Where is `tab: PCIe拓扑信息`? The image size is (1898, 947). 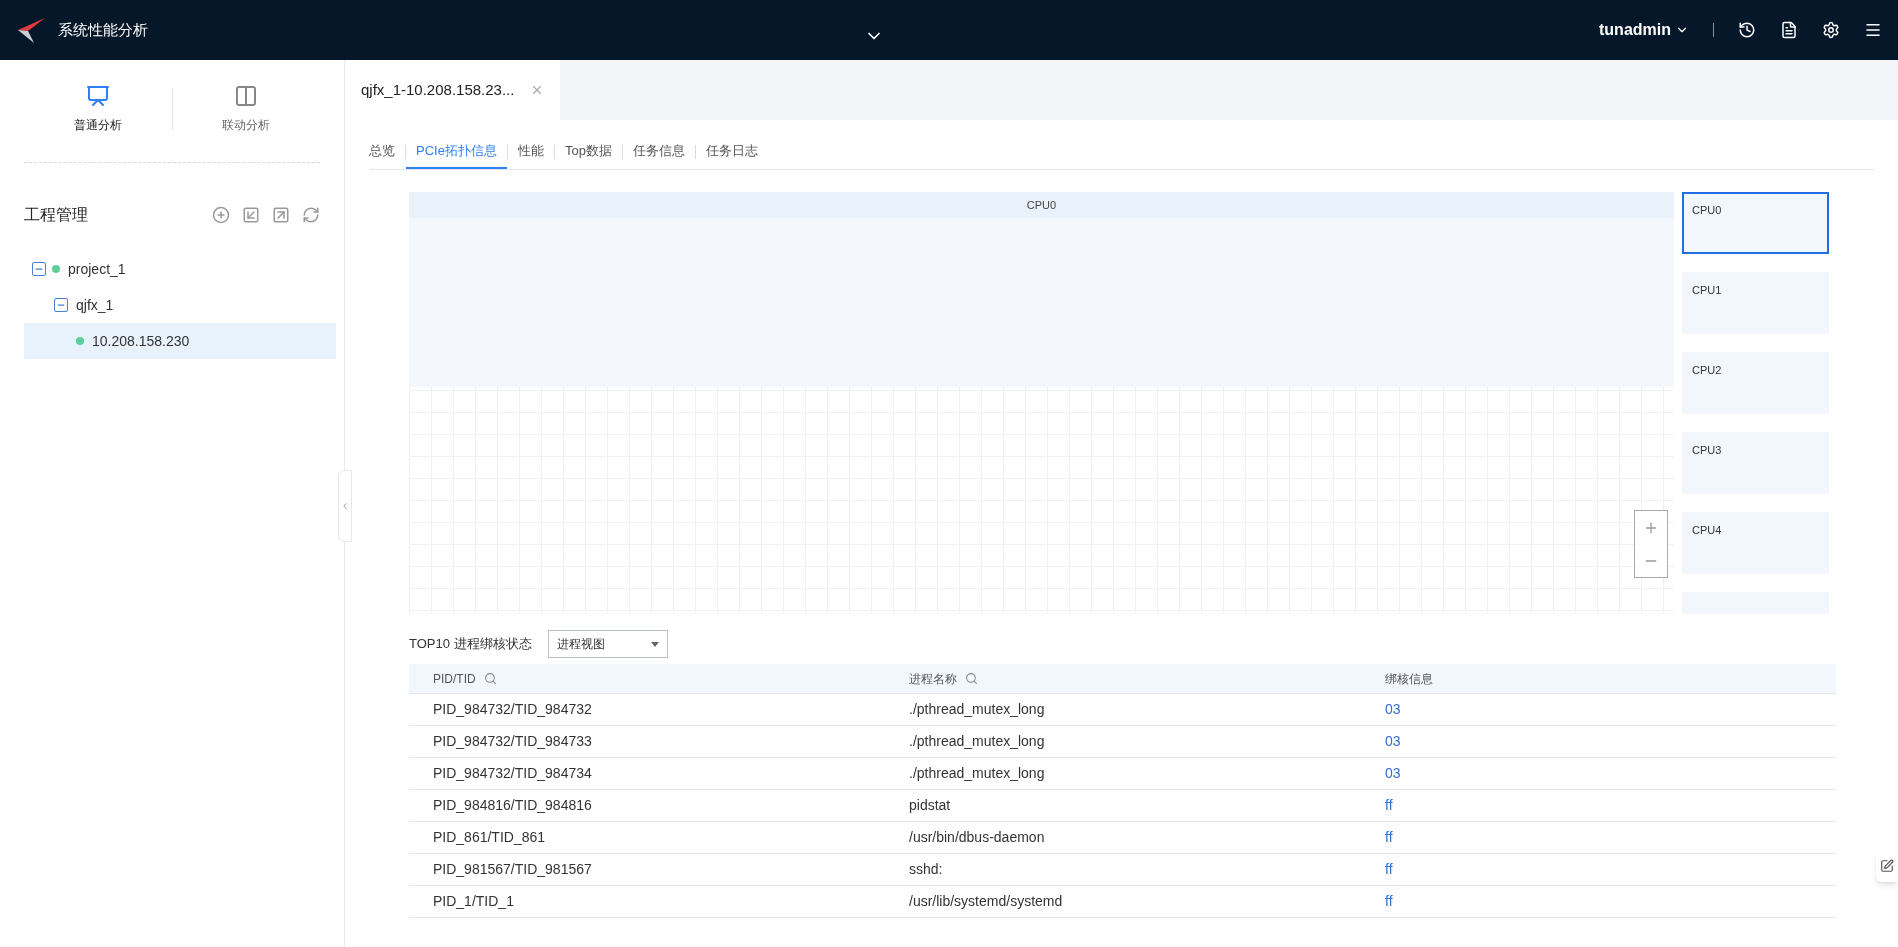
tab: PCIe拓扑信息 is located at coordinates (456, 151).